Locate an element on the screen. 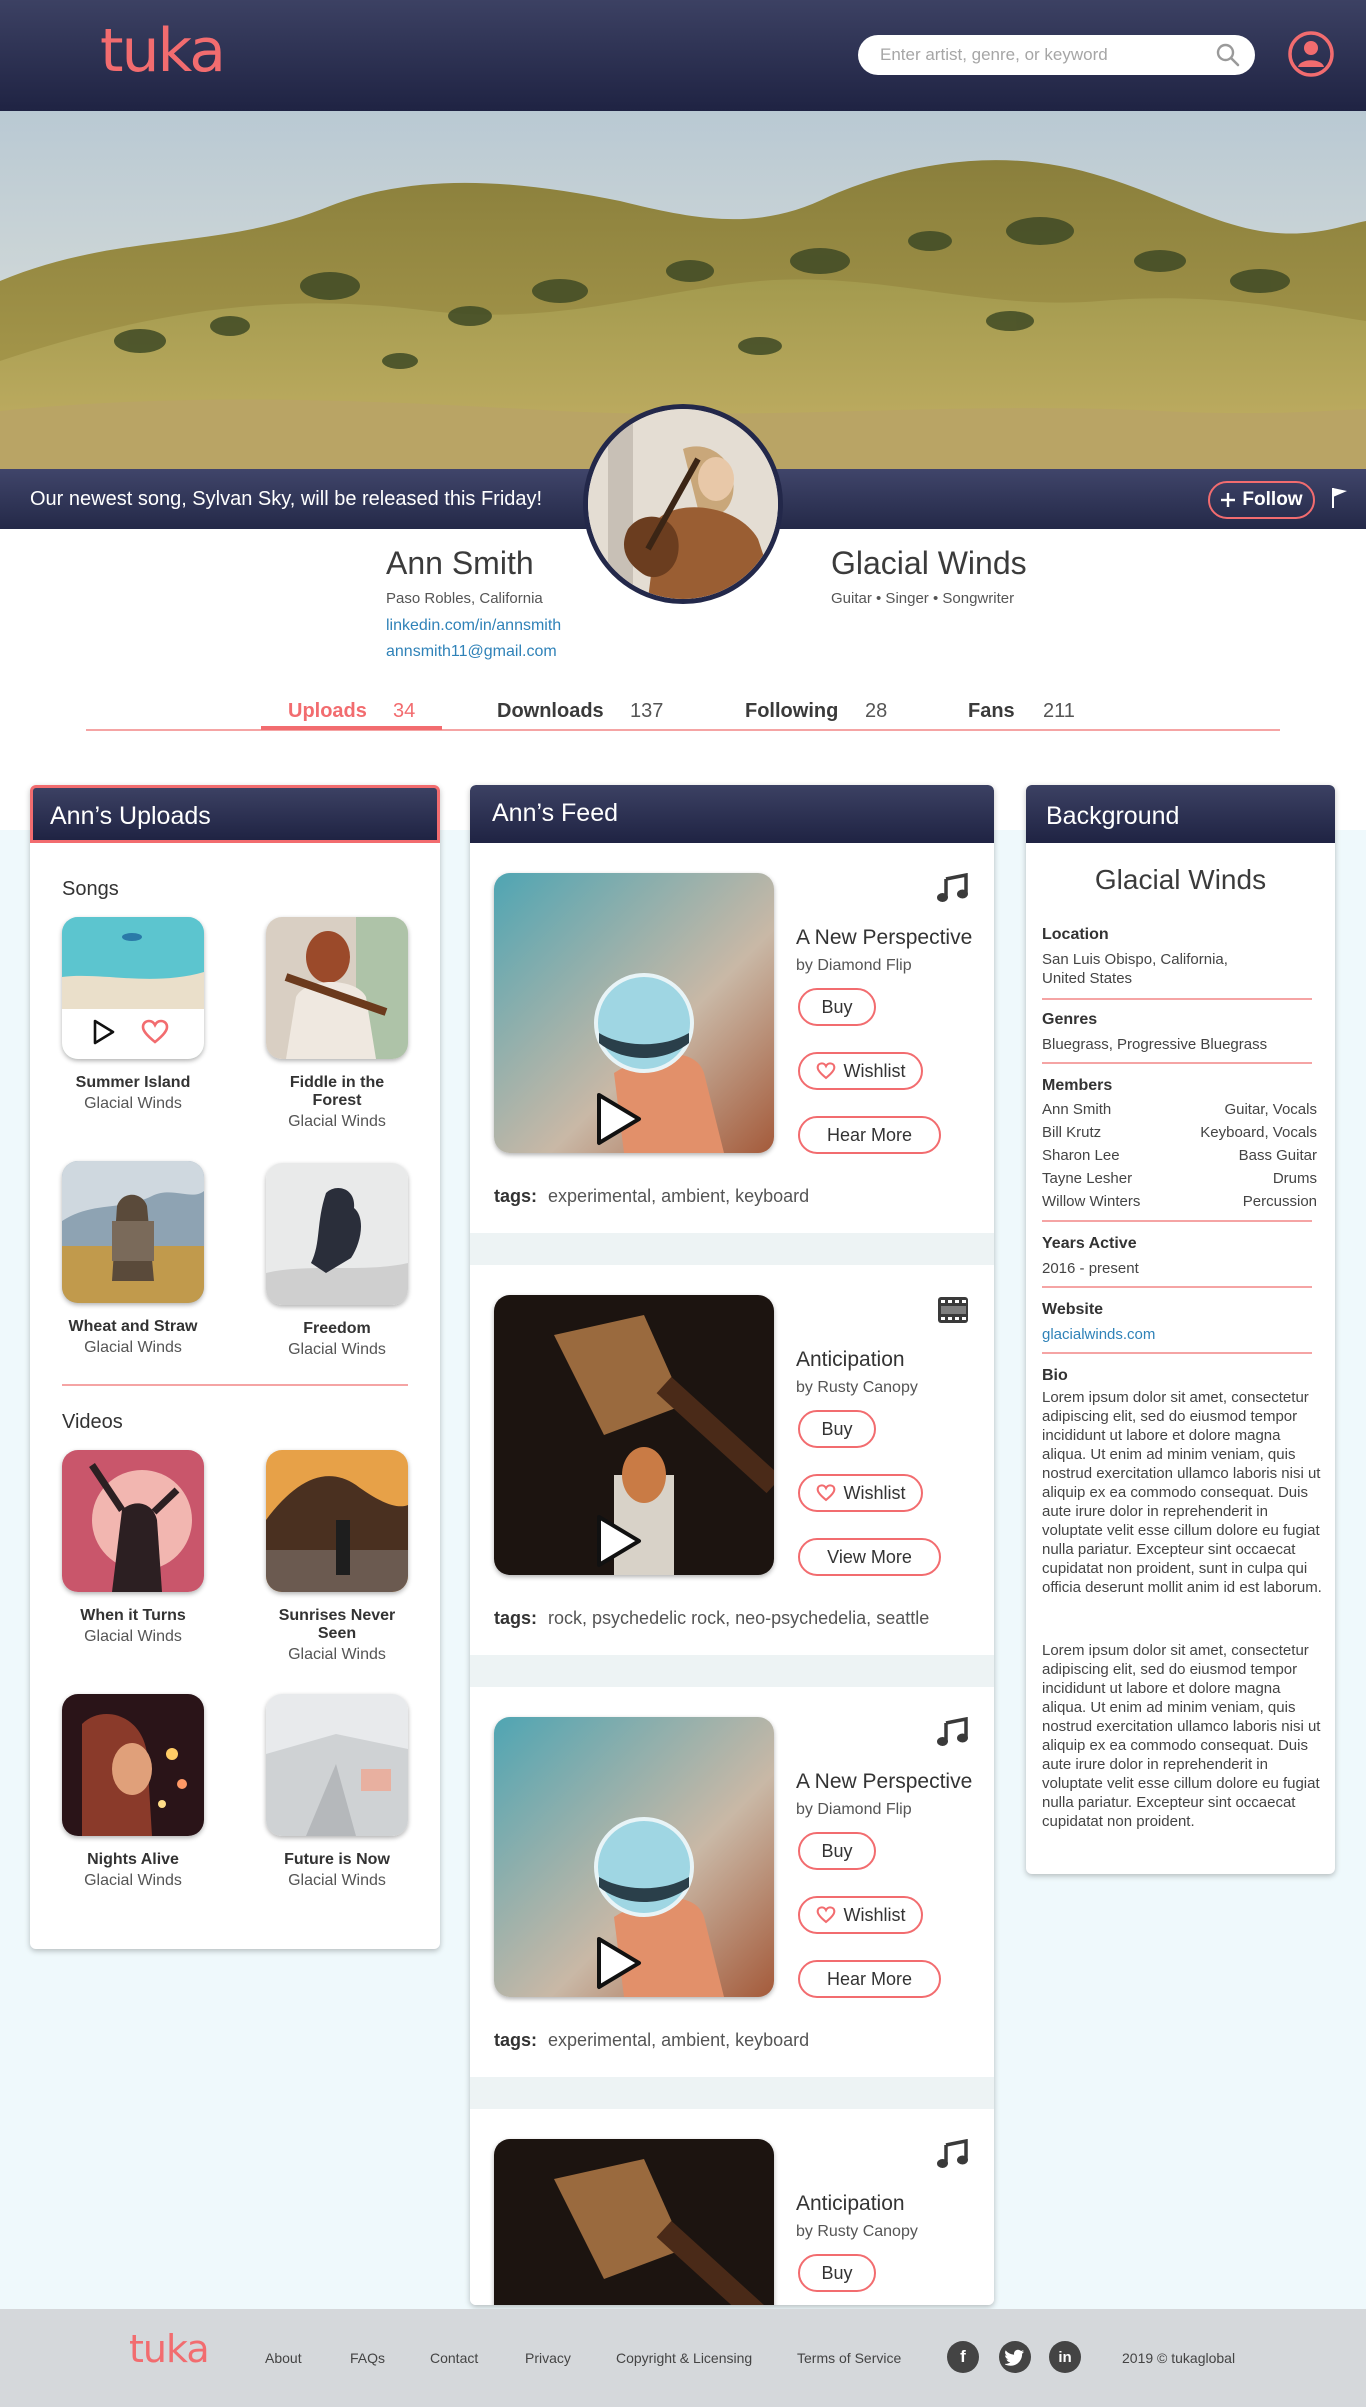 The image size is (1366, 2407). tab-fans: Fans 211 is located at coordinates (1021, 711).